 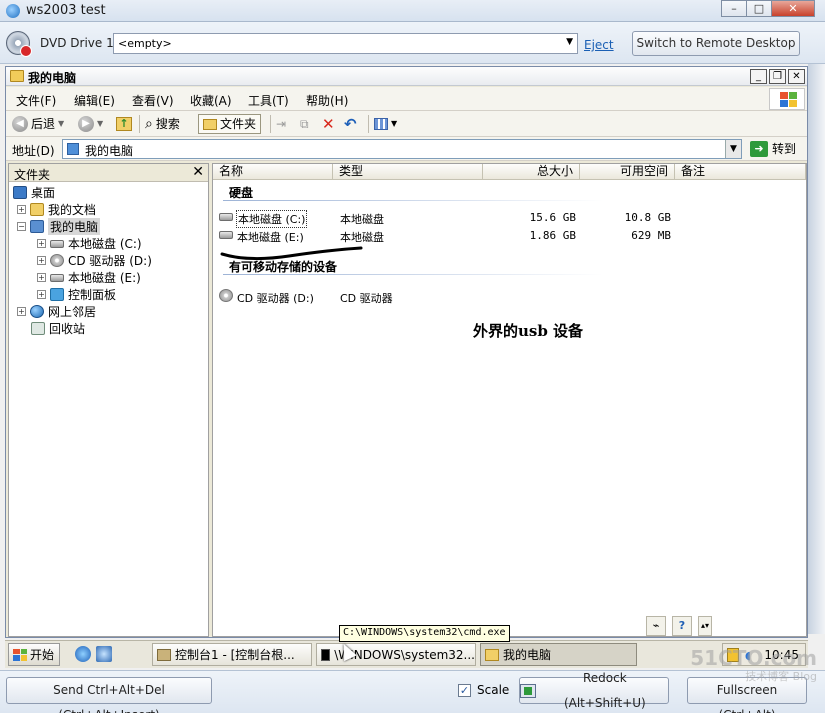 What do you see at coordinates (238, 124) in the screenshot?
I see `folders-label: 文件夹` at bounding box center [238, 124].